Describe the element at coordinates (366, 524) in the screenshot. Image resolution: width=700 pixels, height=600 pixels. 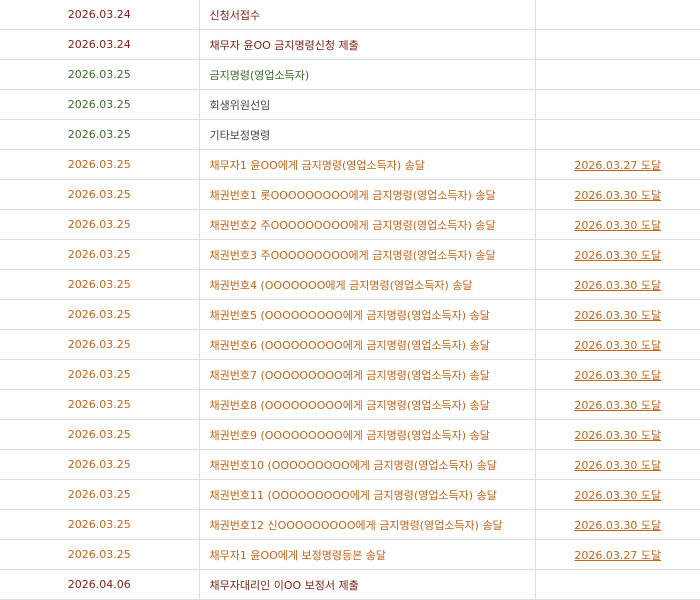
I see `row-content: 채권번호12 신OOOOOOOOO에게 금지명령(영업소득자) 송달` at that location.